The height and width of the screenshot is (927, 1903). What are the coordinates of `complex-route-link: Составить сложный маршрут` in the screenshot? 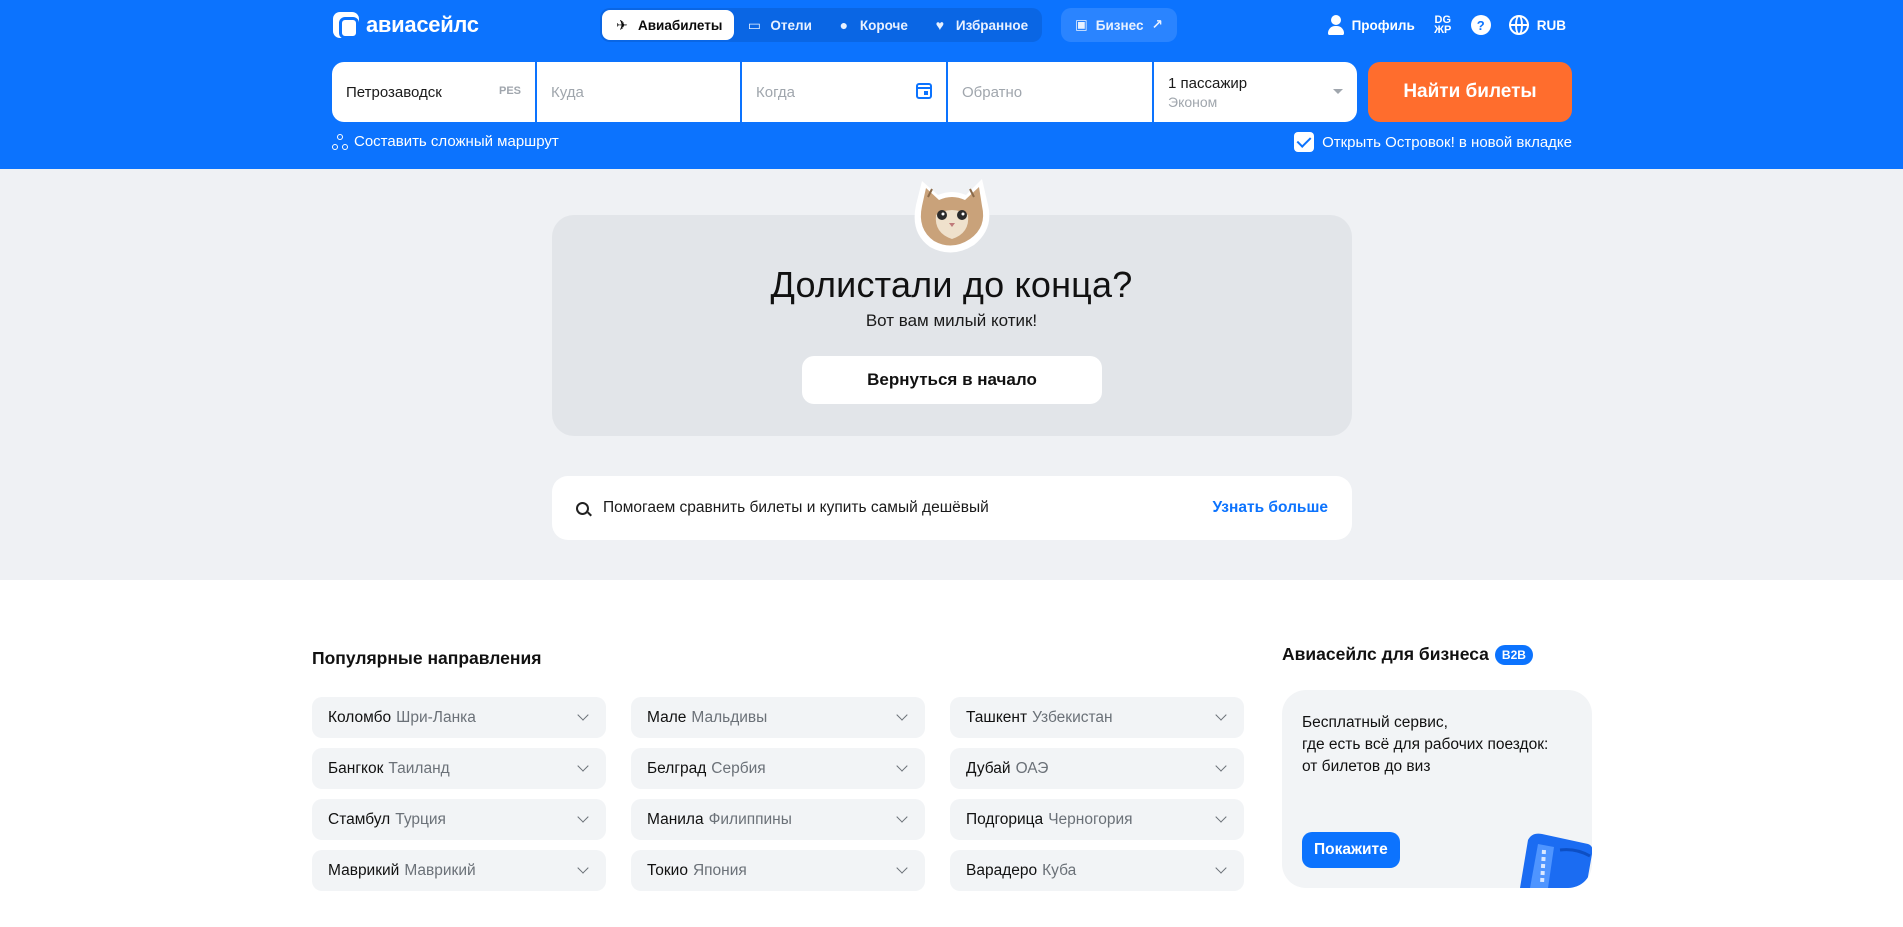 It's located at (445, 141).